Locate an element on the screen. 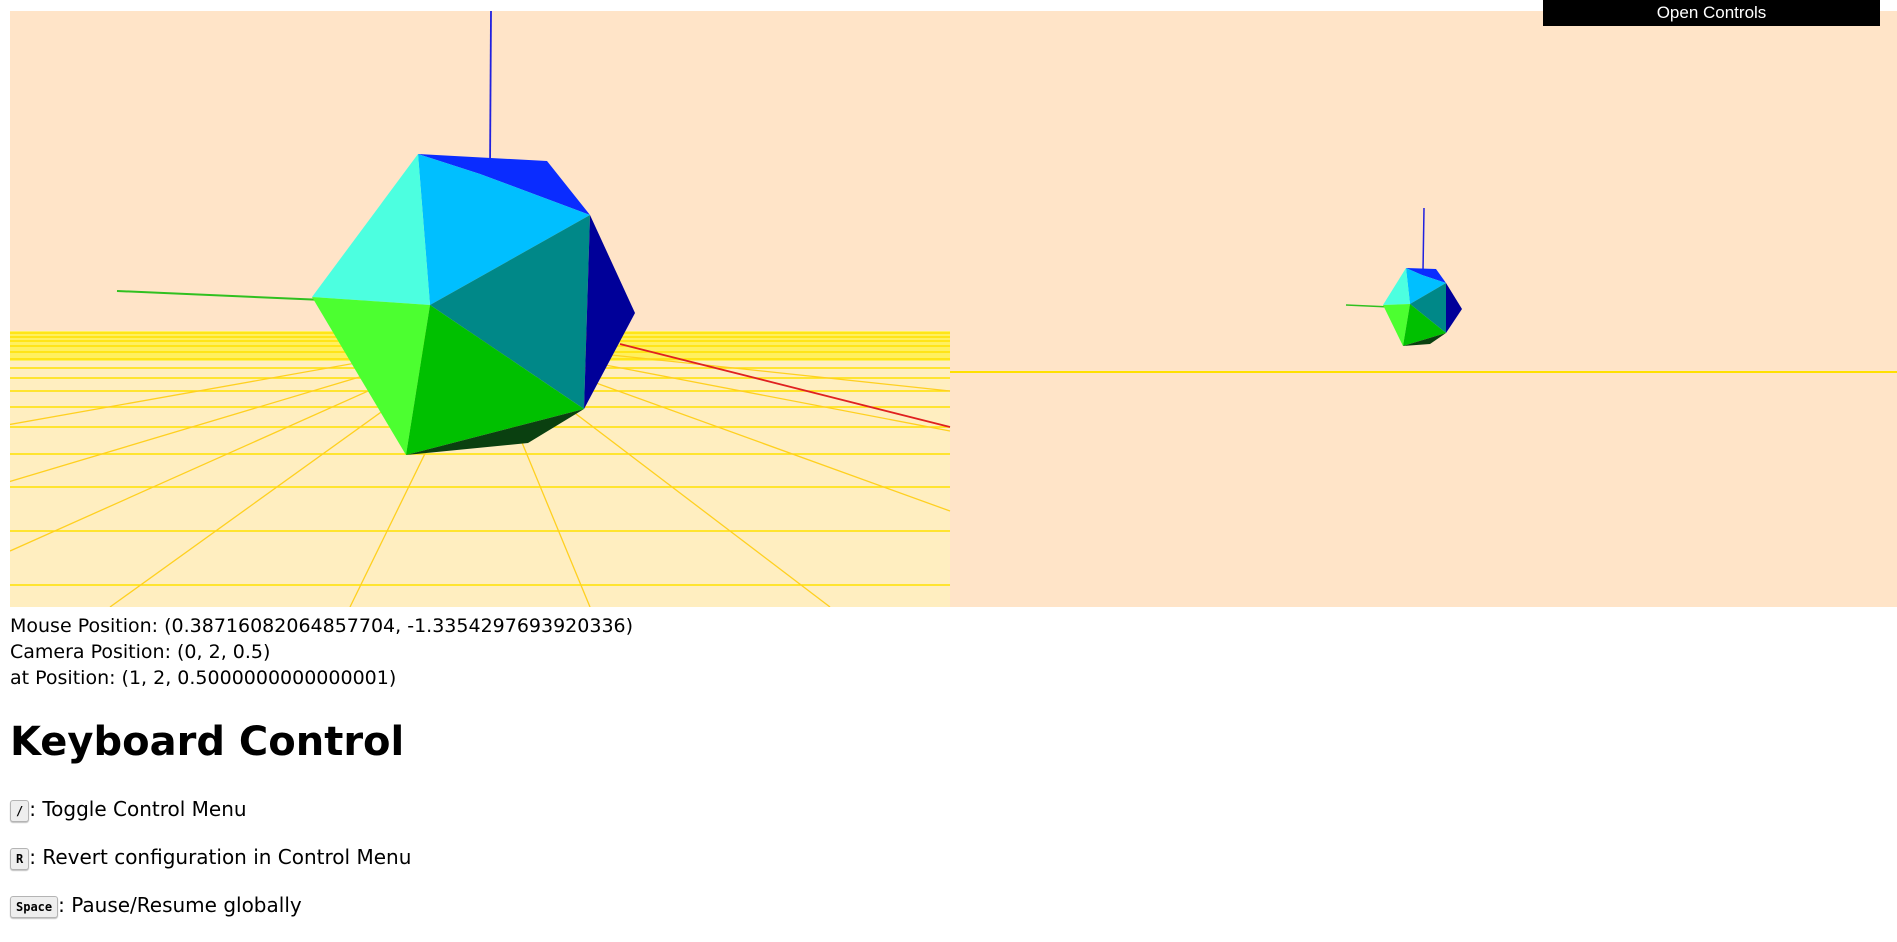 The width and height of the screenshot is (1897, 942). z-axis-line is located at coordinates (490, 91).